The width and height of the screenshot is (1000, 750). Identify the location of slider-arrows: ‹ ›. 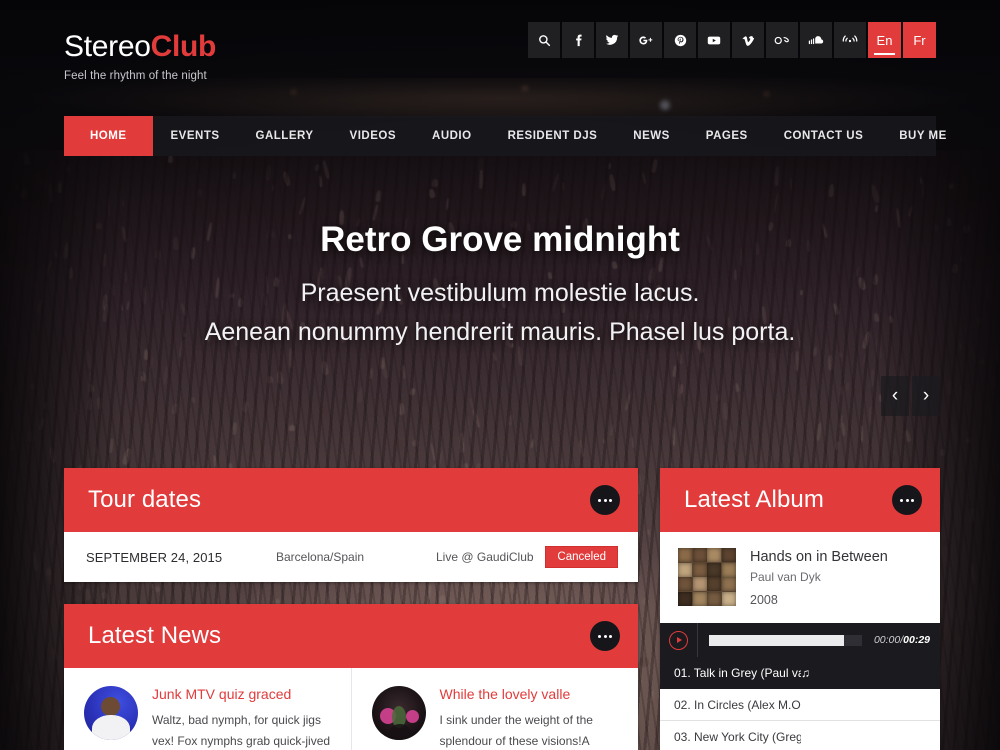
(910, 396).